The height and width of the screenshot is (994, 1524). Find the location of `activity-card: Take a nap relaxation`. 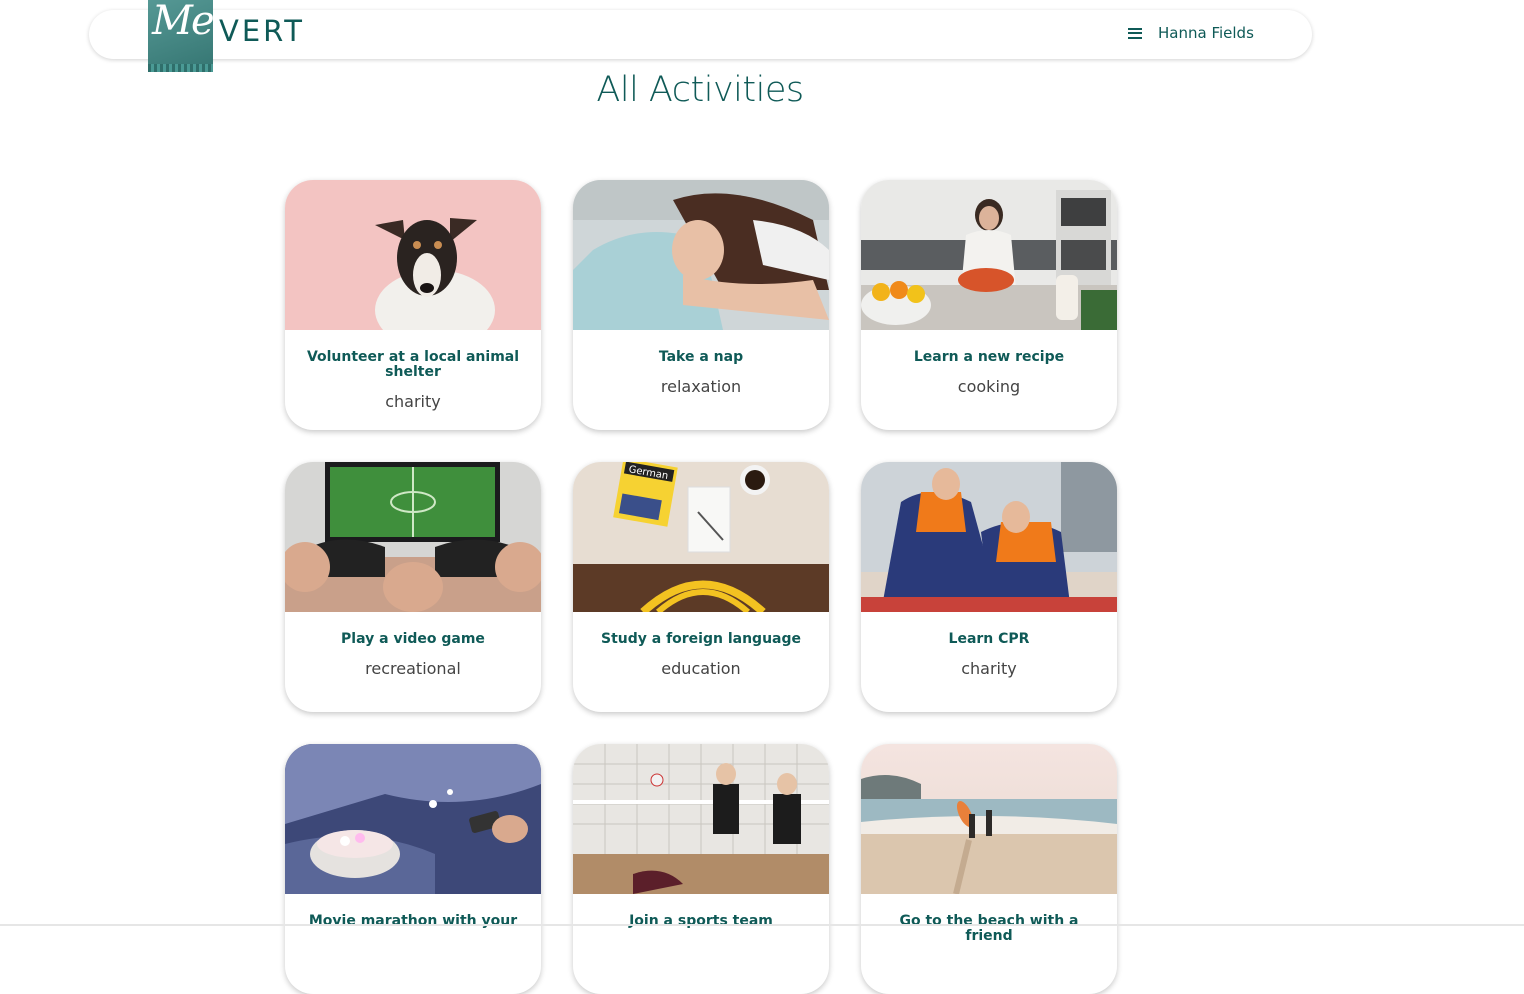

activity-card: Take a nap relaxation is located at coordinates (701, 305).